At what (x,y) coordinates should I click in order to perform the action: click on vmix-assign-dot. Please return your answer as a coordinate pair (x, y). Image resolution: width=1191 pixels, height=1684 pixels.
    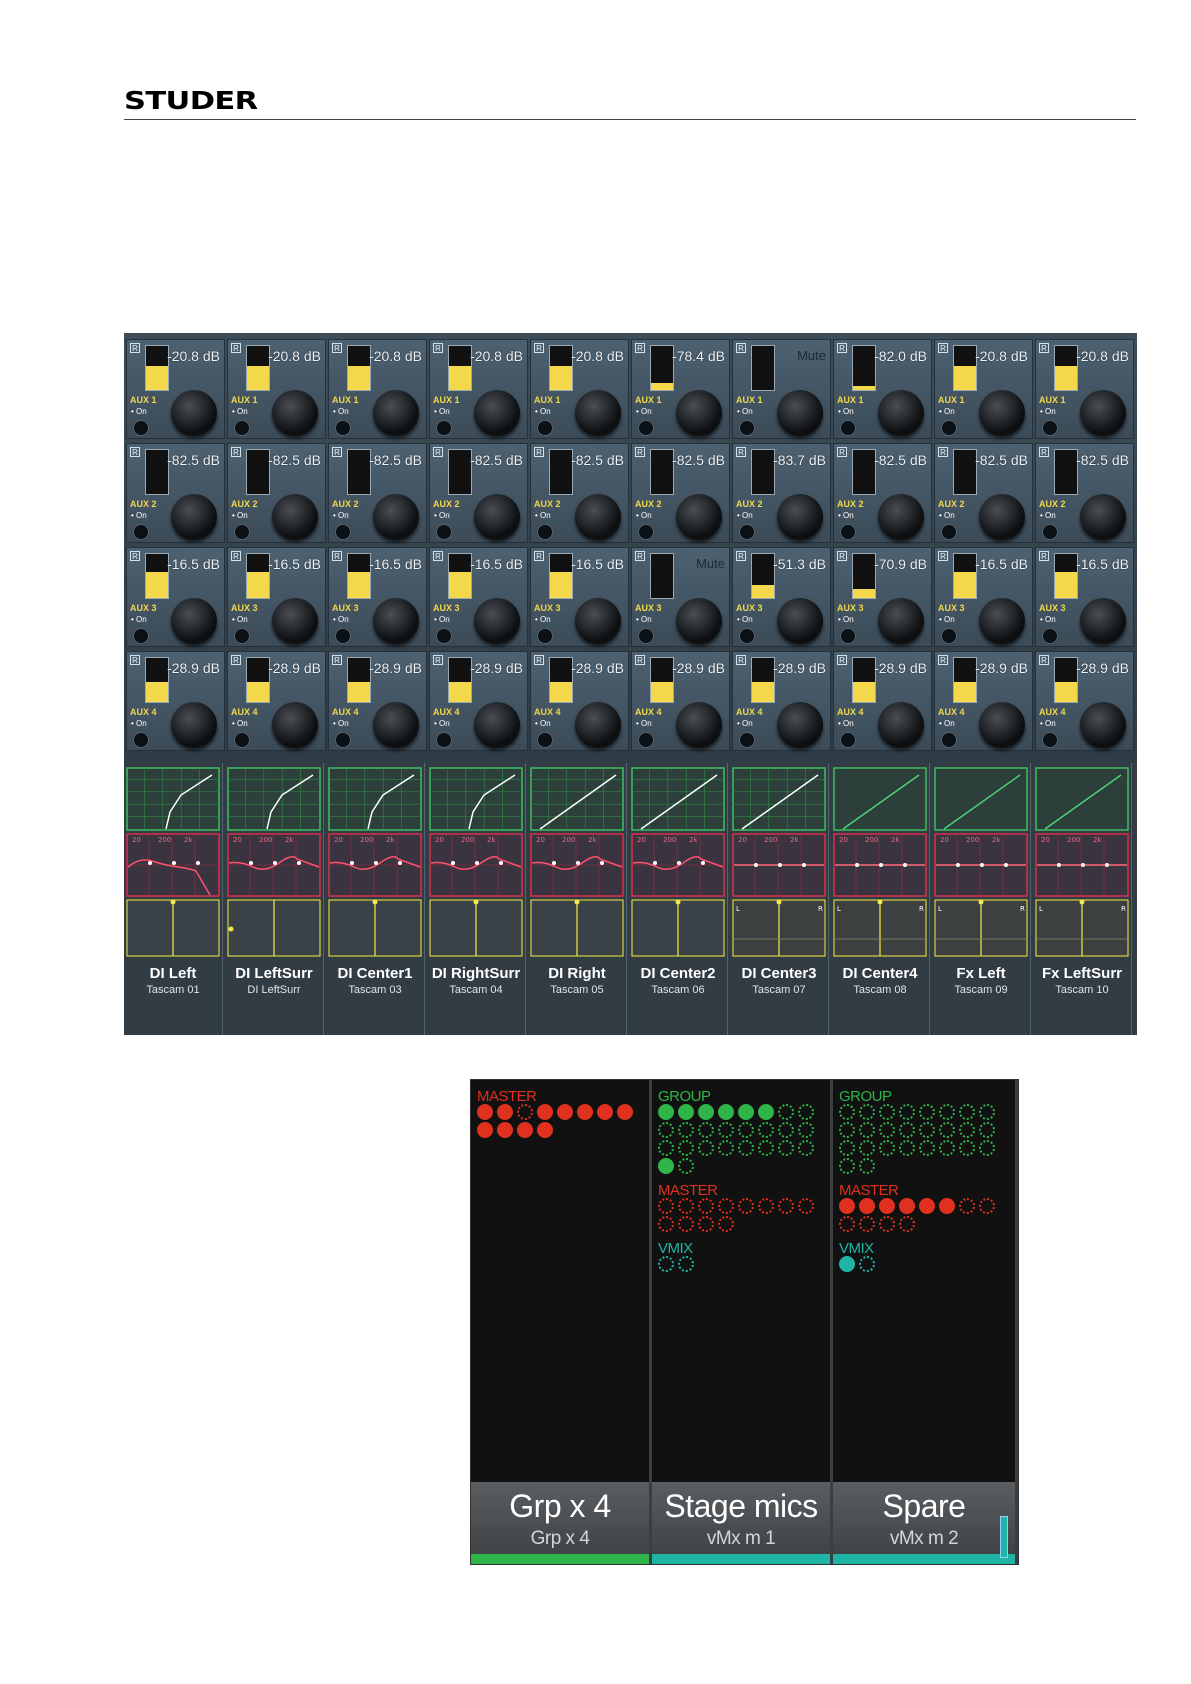
    Looking at the image, I should click on (666, 1264).